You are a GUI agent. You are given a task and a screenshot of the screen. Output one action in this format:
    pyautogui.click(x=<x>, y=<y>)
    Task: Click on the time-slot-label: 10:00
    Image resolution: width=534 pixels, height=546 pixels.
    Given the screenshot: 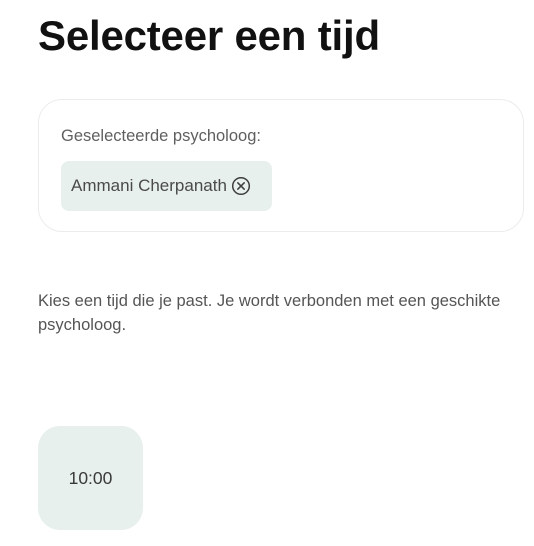 What is the action you would take?
    pyautogui.click(x=90, y=477)
    